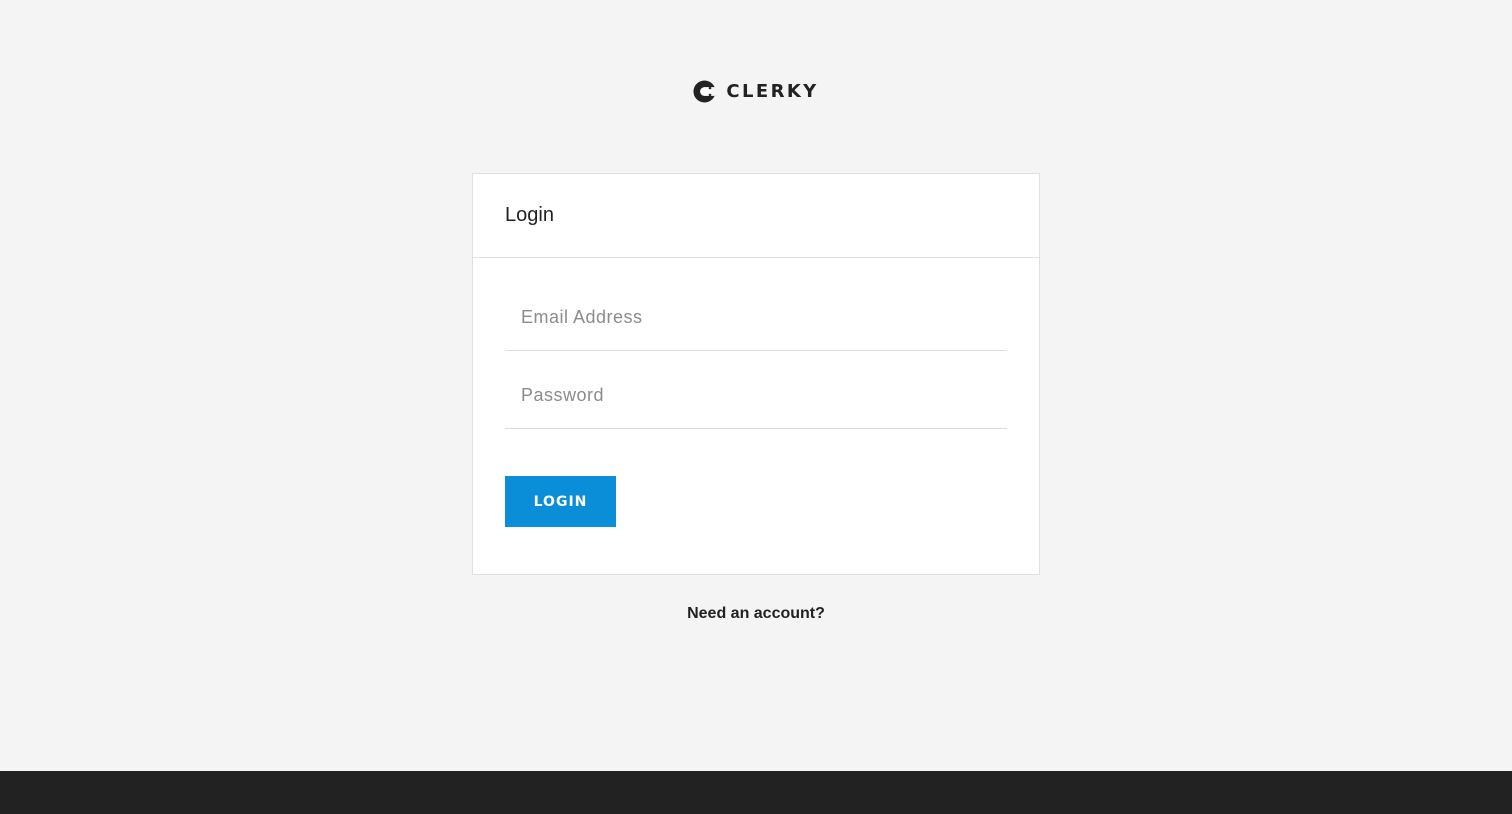 Image resolution: width=1512 pixels, height=814 pixels. What do you see at coordinates (529, 215) in the screenshot?
I see `login-card-title: Login` at bounding box center [529, 215].